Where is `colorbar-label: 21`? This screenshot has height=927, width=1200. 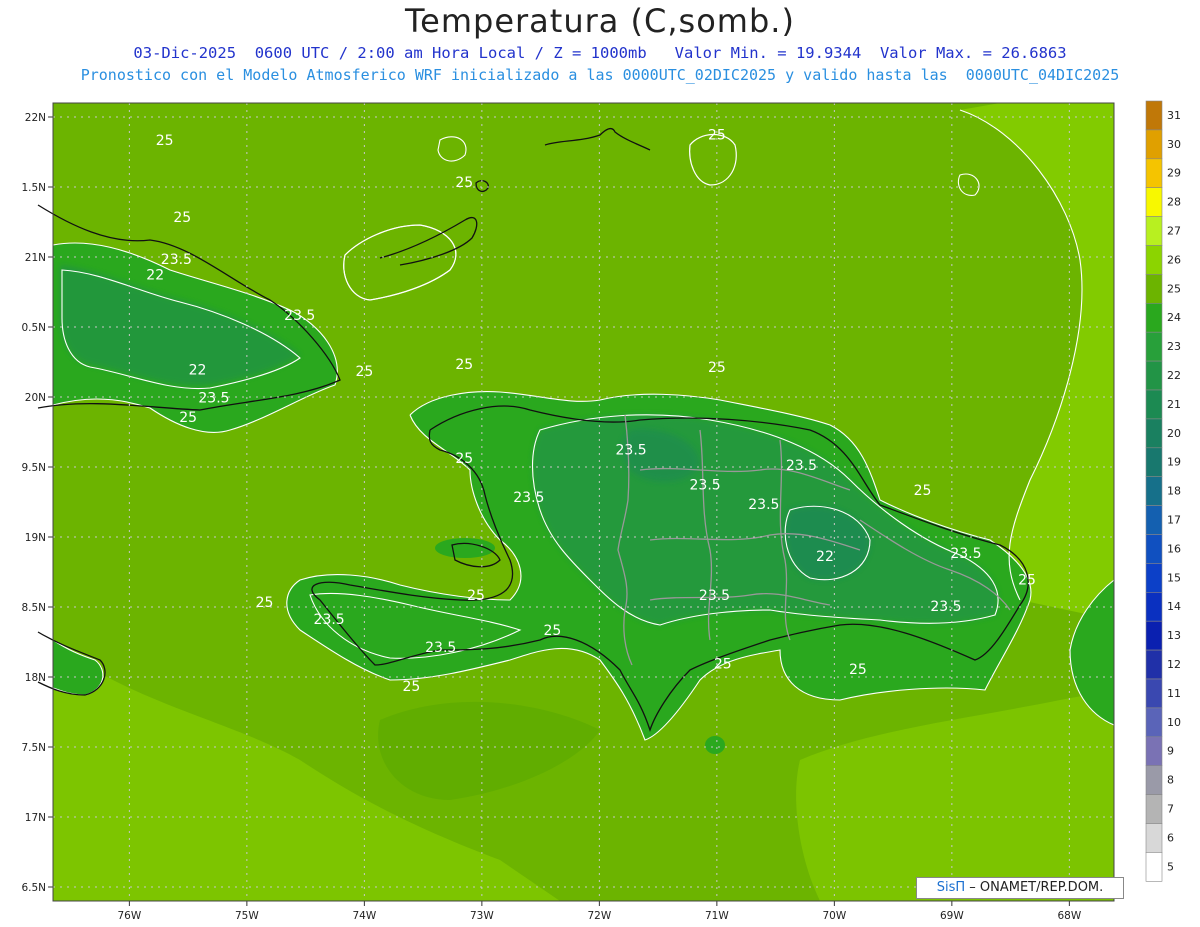 colorbar-label: 21 is located at coordinates (1174, 404).